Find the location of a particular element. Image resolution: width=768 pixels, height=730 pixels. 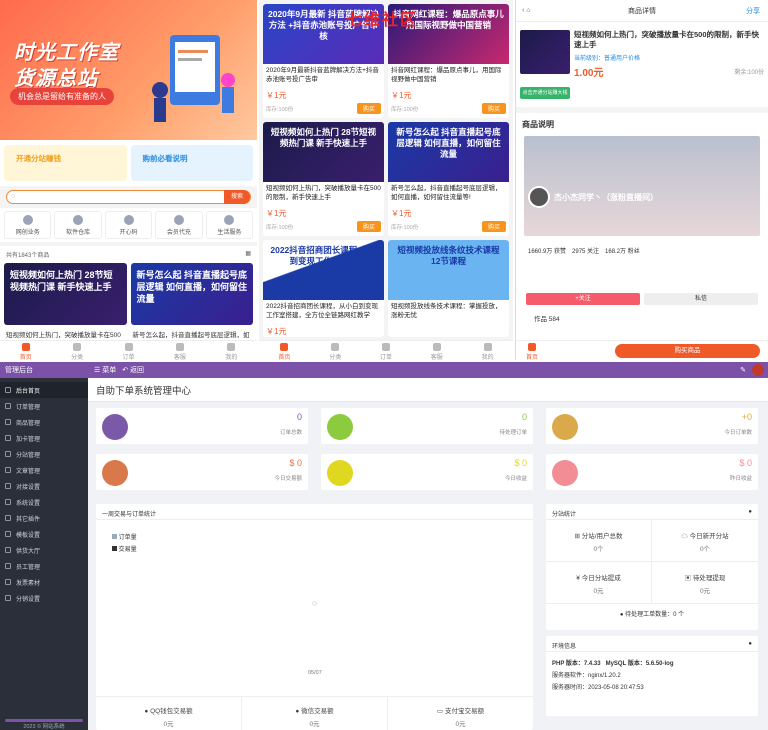

admin-topbar: 管理后台 ☰ 菜单 ↶ 返回 ✎ is located at coordinates (384, 370).